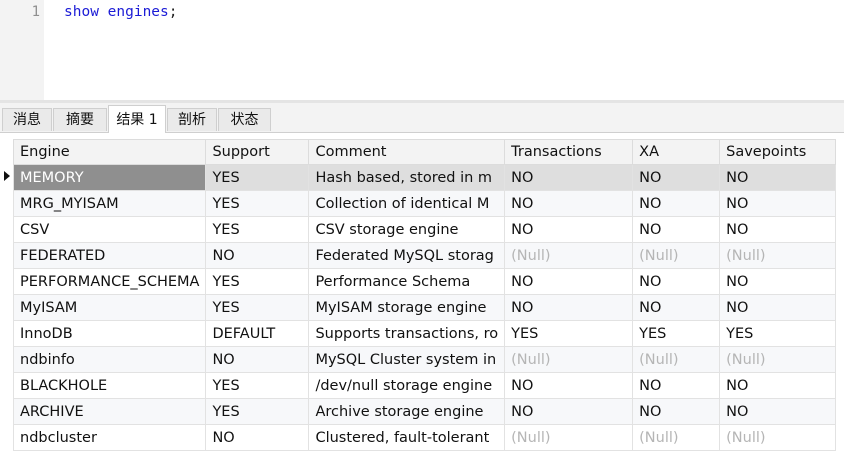 The width and height of the screenshot is (844, 454). I want to click on cell-comment: Hash based, stored in m, so click(407, 177).